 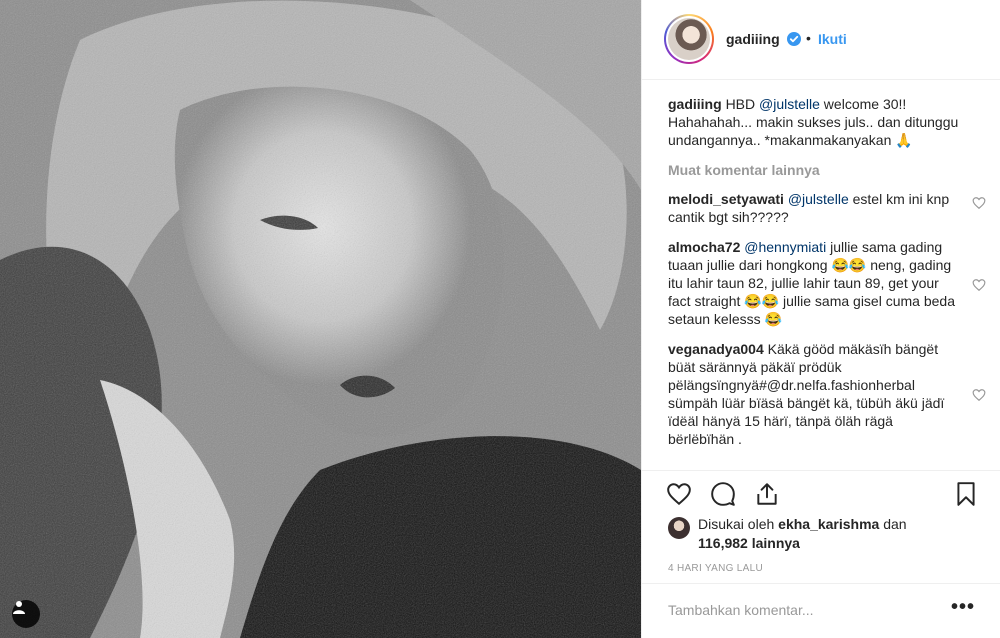 I want to click on comment-username: melodi_setyawati, so click(x=726, y=199).